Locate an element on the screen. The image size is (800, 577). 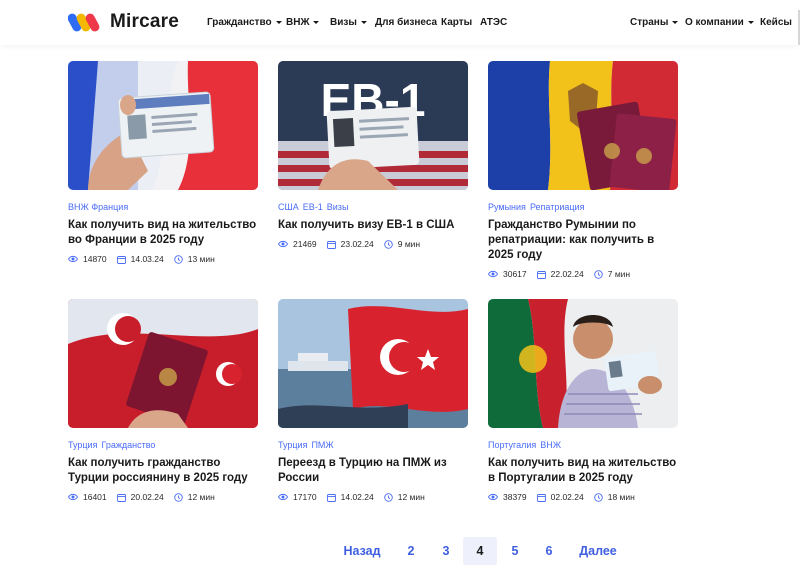
nav-label: Карты is located at coordinates (457, 22).